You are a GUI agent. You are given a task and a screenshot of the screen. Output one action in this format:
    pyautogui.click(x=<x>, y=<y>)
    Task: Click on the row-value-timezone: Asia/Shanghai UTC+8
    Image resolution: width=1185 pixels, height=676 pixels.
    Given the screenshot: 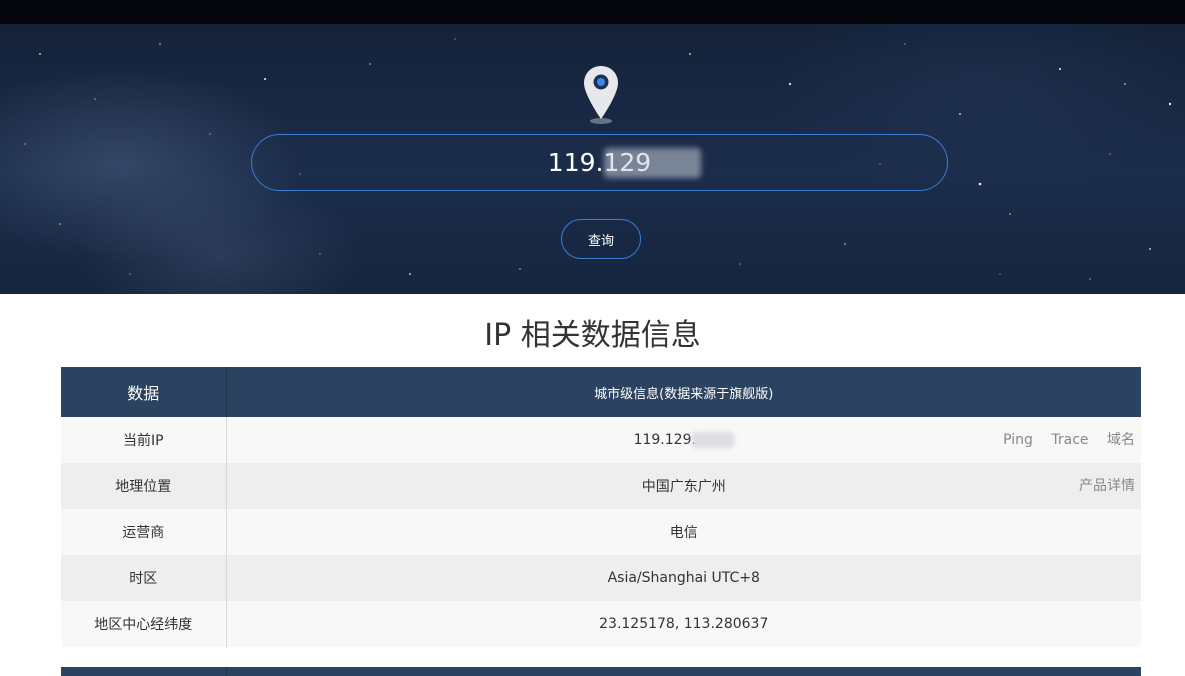 What is the action you would take?
    pyautogui.click(x=683, y=578)
    